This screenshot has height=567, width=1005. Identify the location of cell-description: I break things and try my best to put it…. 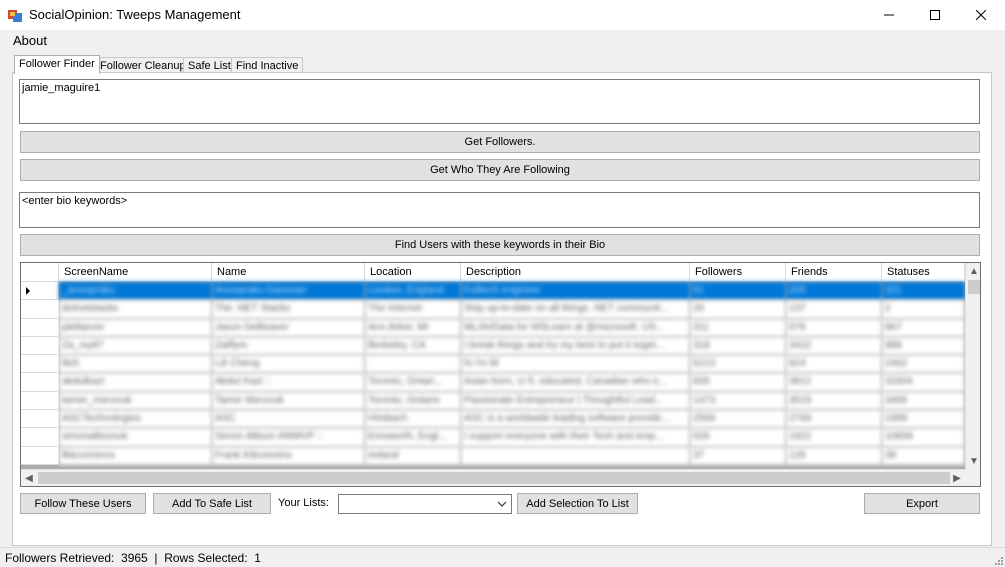
(575, 346).